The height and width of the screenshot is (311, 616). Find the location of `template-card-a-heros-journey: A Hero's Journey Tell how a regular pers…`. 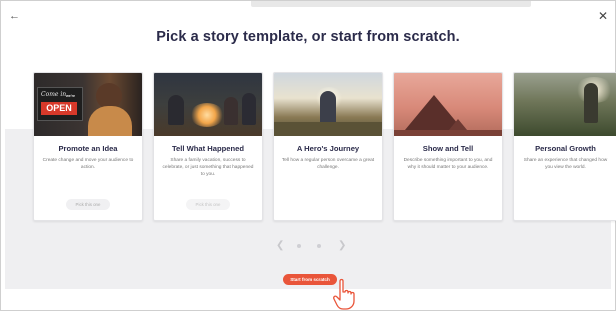

template-card-a-heros-journey: A Hero's Journey Tell how a regular pers… is located at coordinates (328, 146).